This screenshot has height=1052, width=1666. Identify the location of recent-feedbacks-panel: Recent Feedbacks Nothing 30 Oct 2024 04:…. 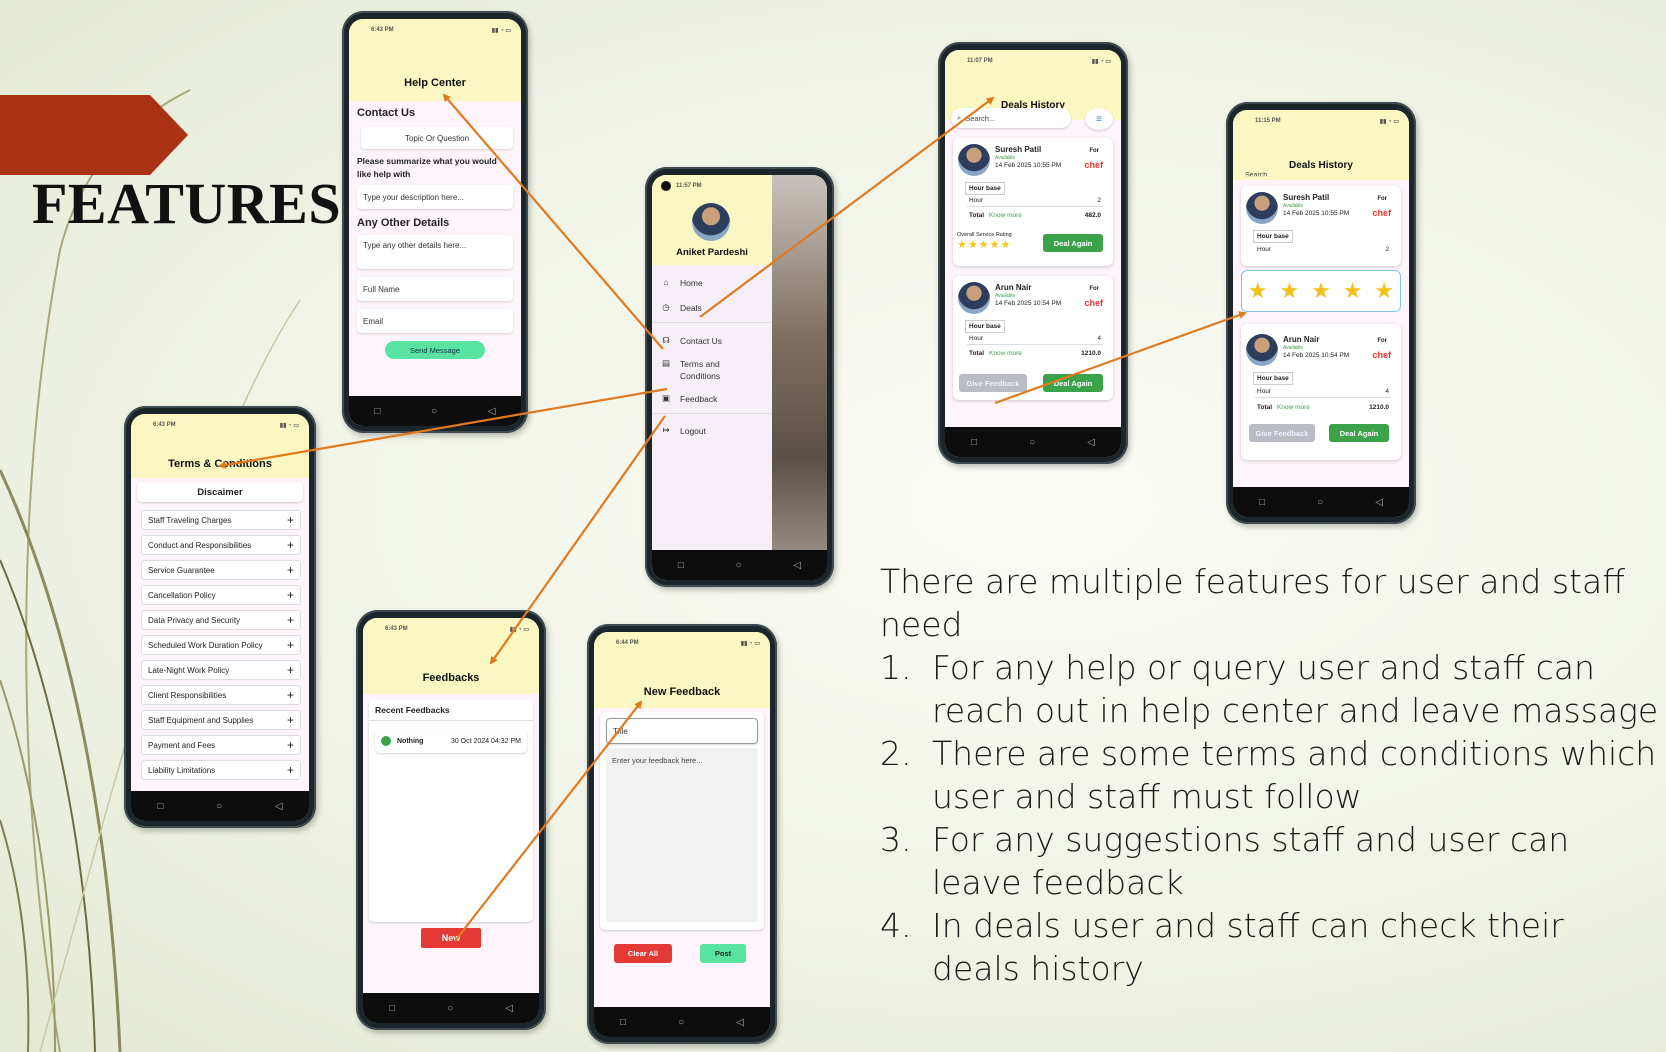
(451, 811).